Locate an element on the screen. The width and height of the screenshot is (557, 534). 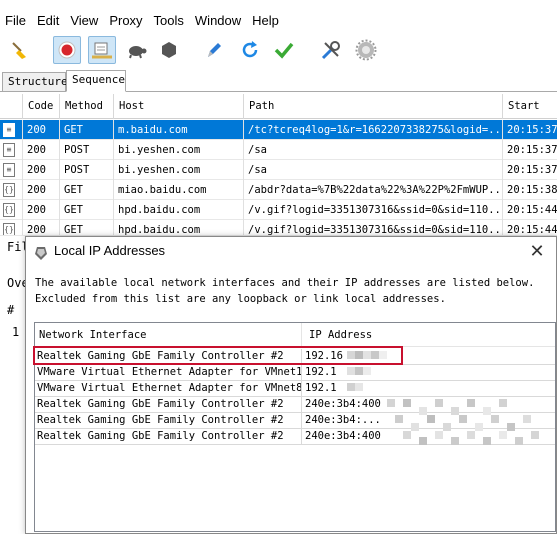
tab-structure: Structure is located at coordinates (35, 82).